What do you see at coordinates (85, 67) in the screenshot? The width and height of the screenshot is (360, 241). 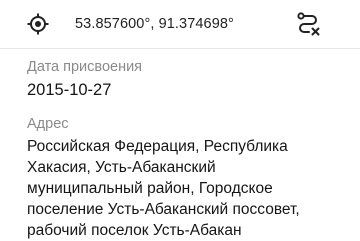 I see `assignment-date-label: Дата присвоения` at bounding box center [85, 67].